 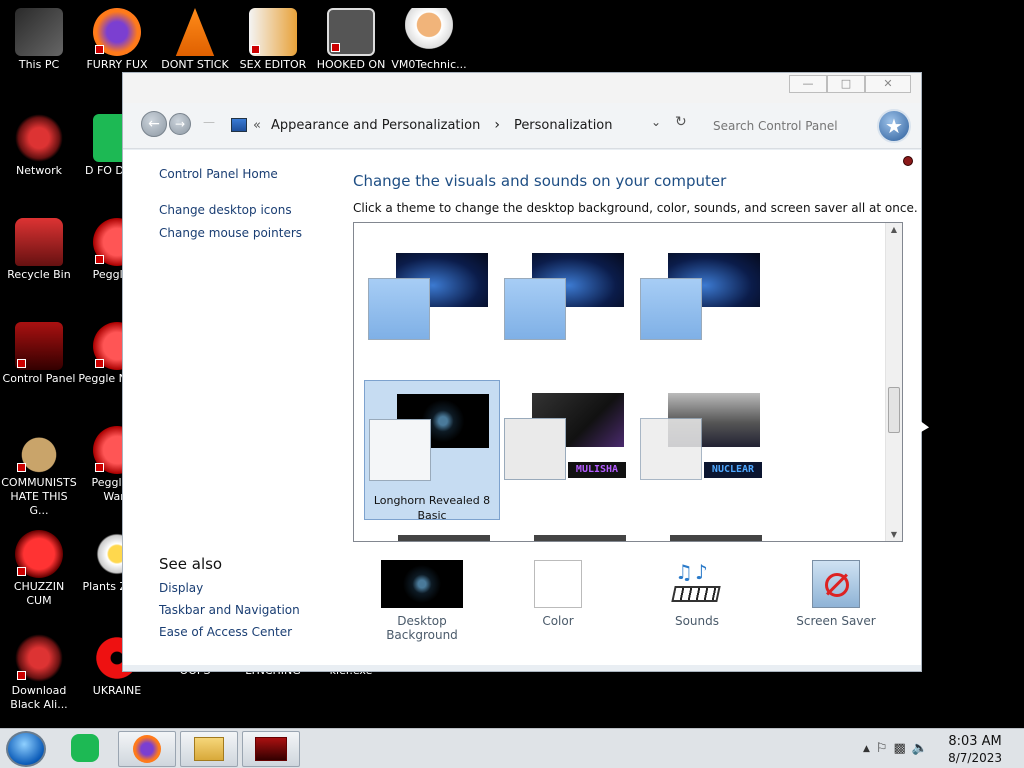 What do you see at coordinates (900, 748) in the screenshot?
I see `network-icon: ▩` at bounding box center [900, 748].